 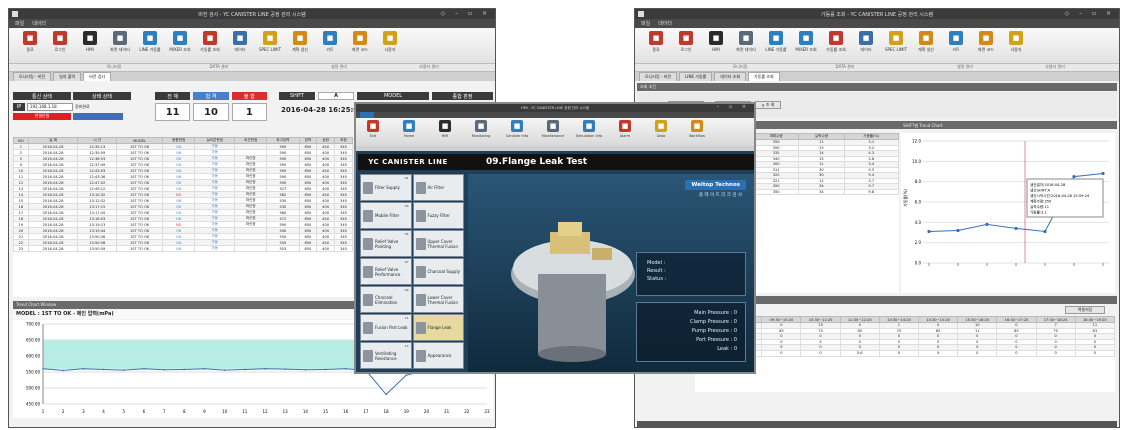 I want to click on station-button: Mobile Filter 03, so click(x=386, y=215).